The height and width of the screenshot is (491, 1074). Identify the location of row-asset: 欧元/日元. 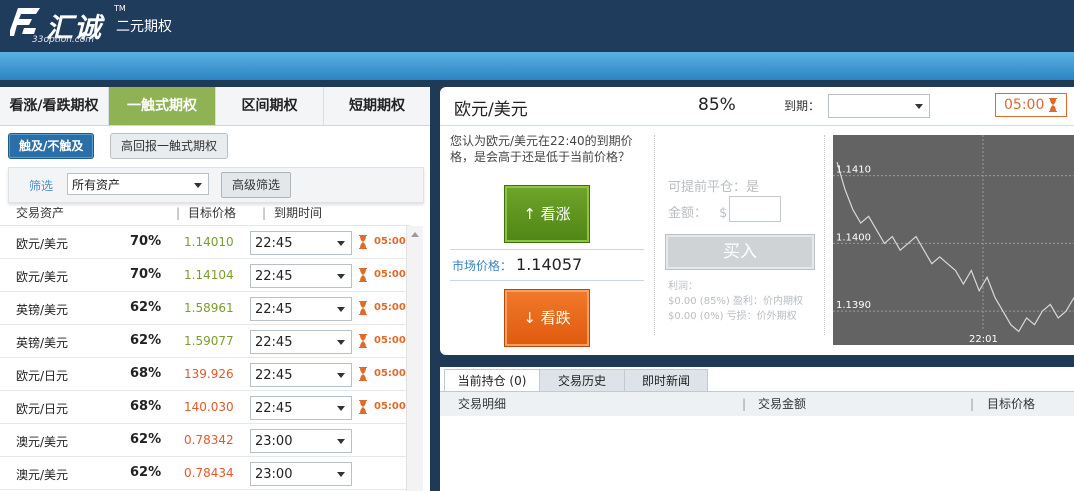
(42, 376).